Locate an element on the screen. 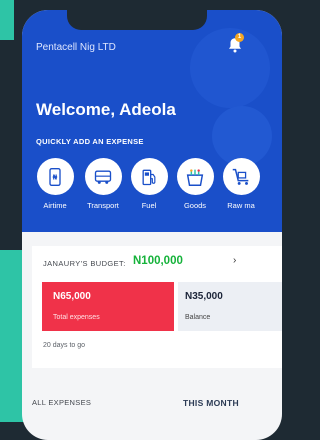  category-fuel: Fuel is located at coordinates (149, 184).